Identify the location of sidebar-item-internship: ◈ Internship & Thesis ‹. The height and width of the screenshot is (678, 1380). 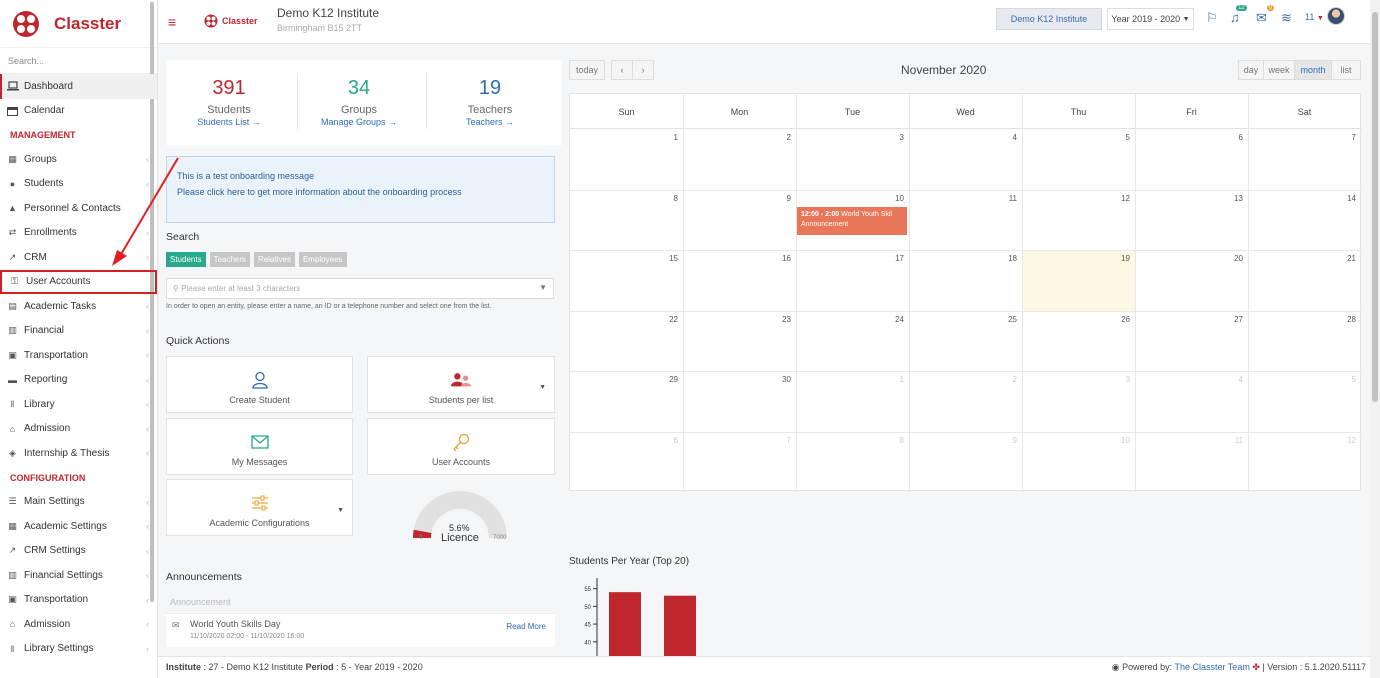
(78, 453).